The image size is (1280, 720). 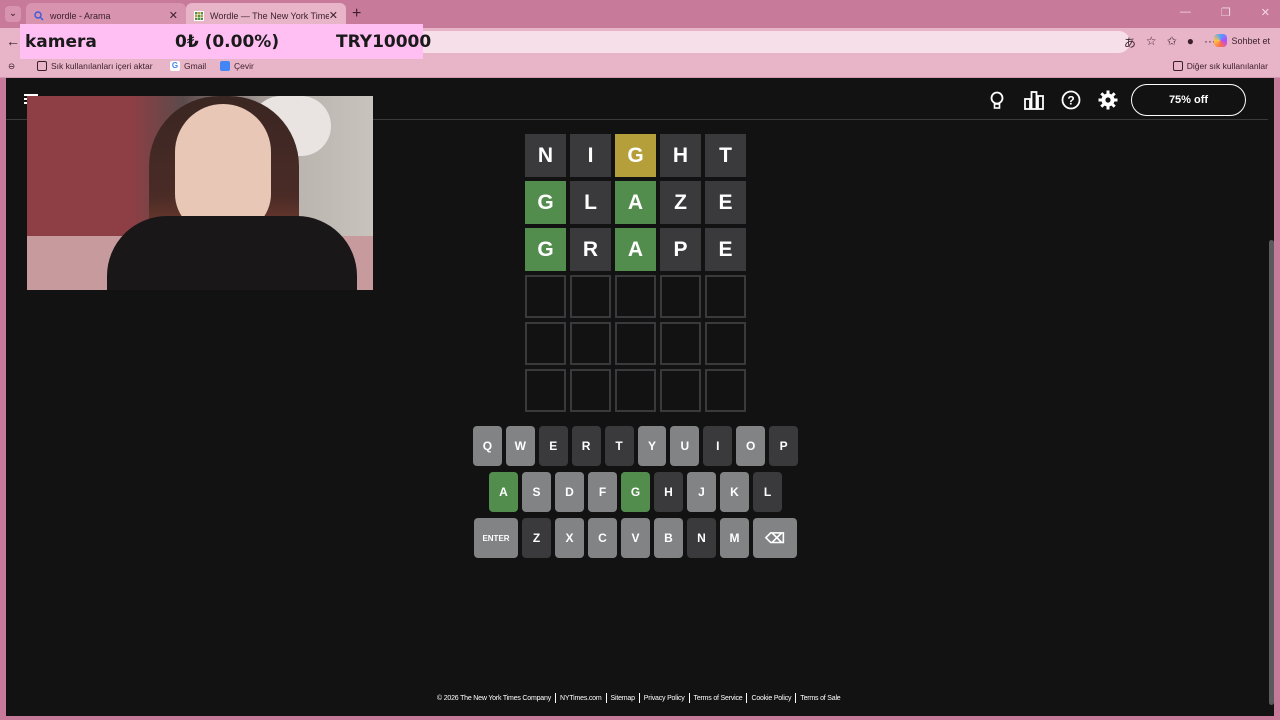 I want to click on key-u: U, so click(x=685, y=446).